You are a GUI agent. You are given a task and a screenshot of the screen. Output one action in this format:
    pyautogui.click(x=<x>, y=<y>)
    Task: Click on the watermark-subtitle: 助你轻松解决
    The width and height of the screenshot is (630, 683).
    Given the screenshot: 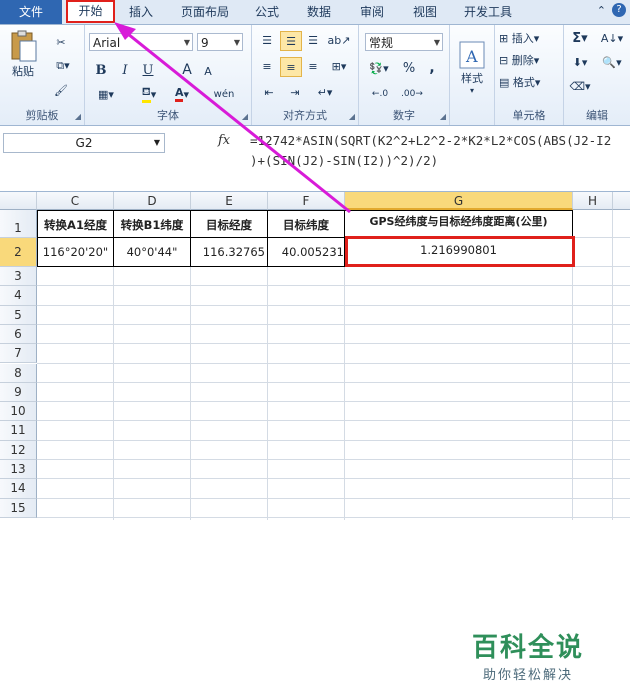 What is the action you would take?
    pyautogui.click(x=527, y=675)
    